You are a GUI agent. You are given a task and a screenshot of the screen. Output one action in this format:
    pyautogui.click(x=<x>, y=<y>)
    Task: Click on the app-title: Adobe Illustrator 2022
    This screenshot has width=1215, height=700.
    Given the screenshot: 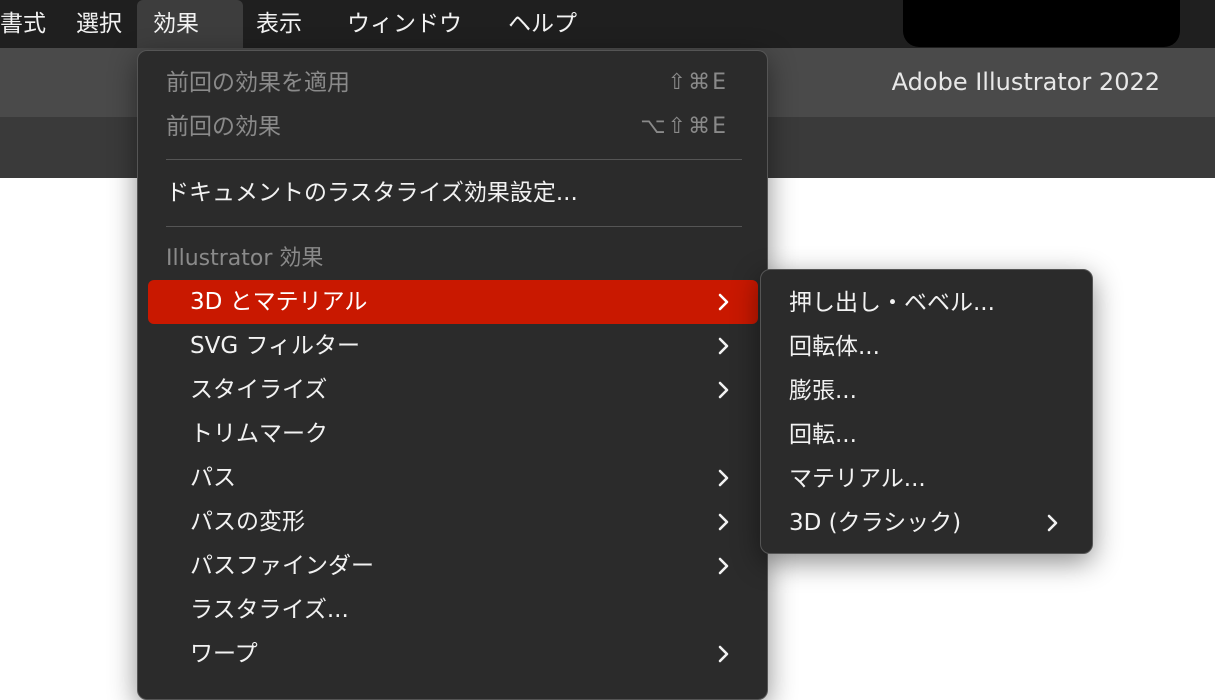 What is the action you would take?
    pyautogui.click(x=1025, y=82)
    